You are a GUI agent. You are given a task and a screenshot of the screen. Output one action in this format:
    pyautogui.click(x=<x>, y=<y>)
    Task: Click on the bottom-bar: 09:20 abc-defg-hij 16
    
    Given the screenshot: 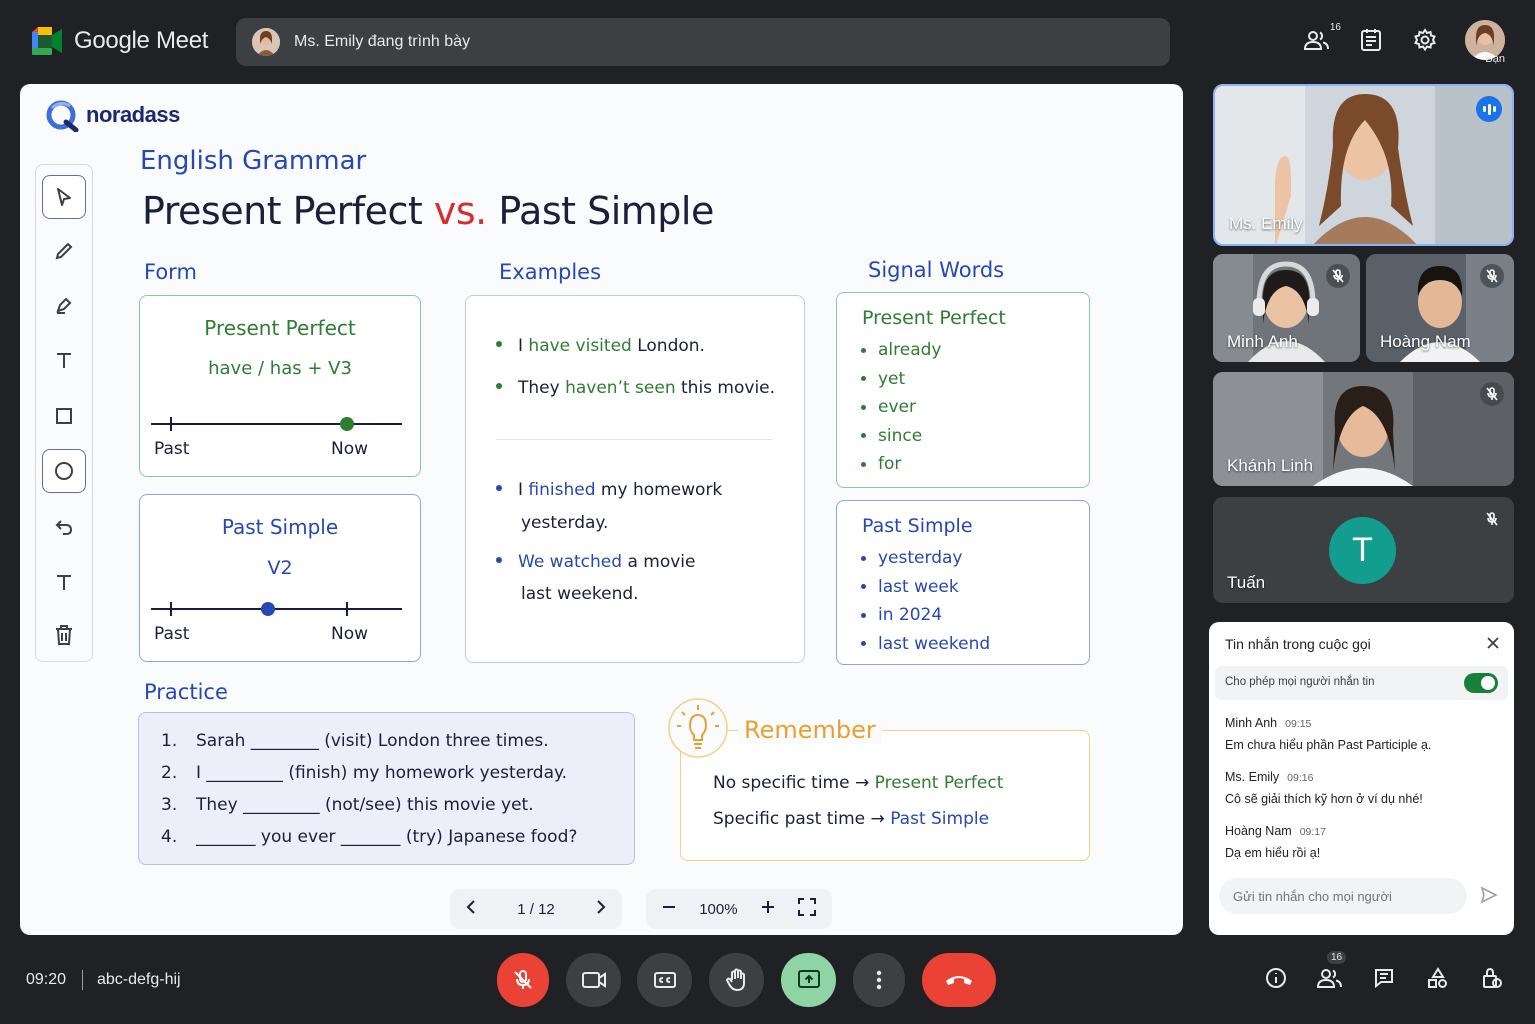 What is the action you would take?
    pyautogui.click(x=767, y=979)
    